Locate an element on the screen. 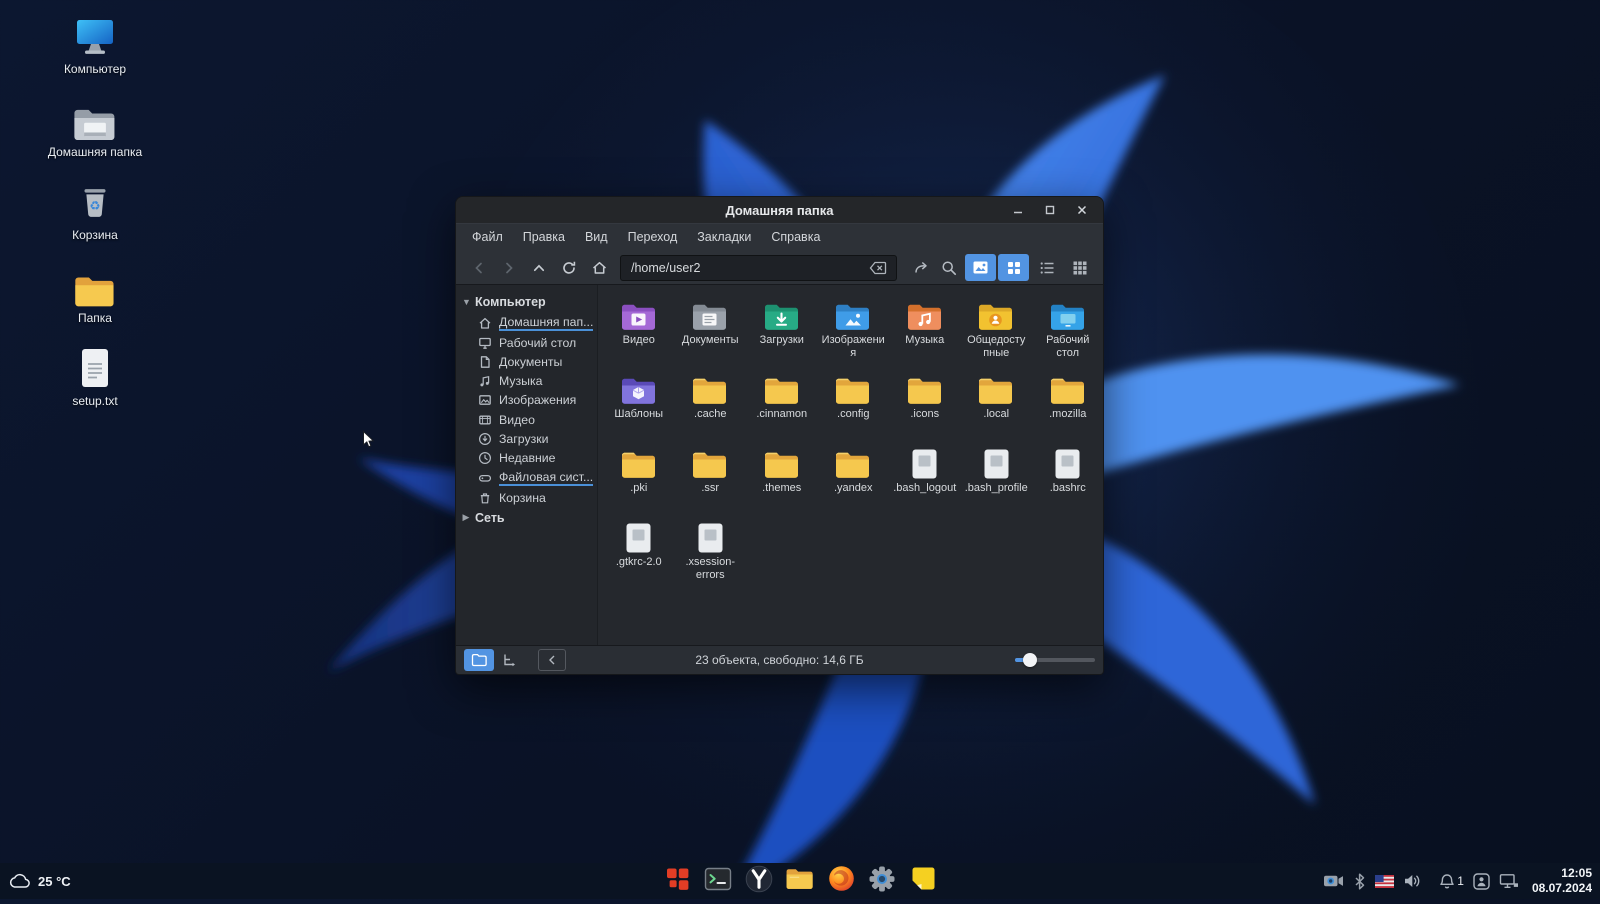 This screenshot has height=904, width=1600. file-icon is located at coordinates (924, 461).